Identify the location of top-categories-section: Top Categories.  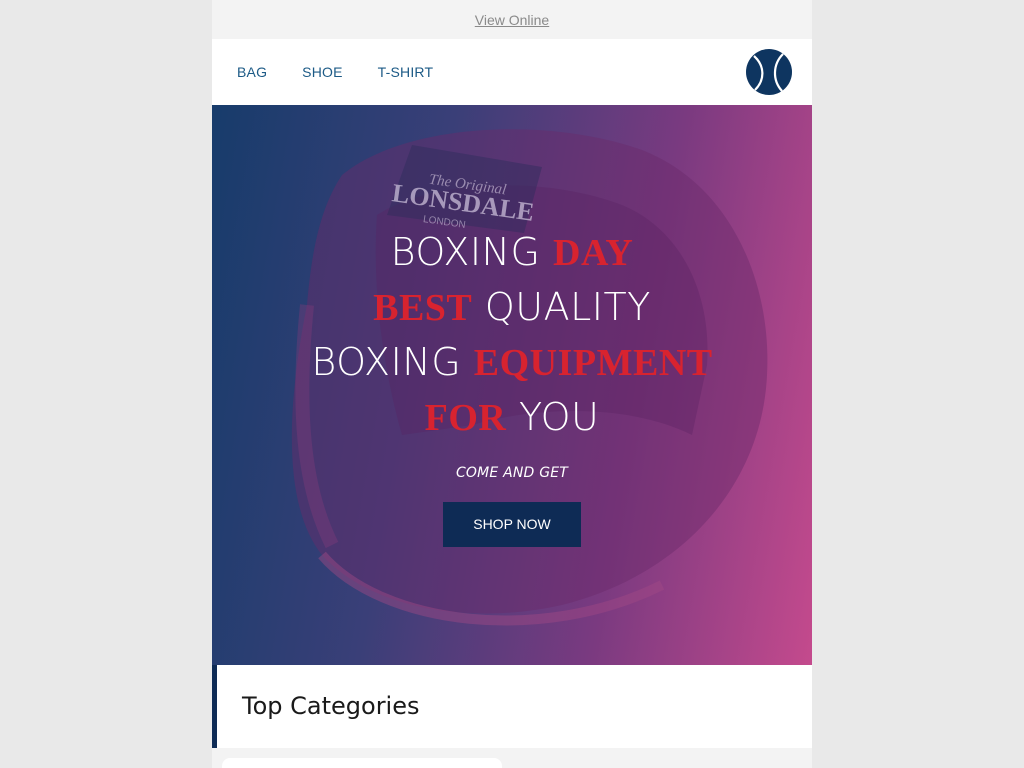
(512, 706).